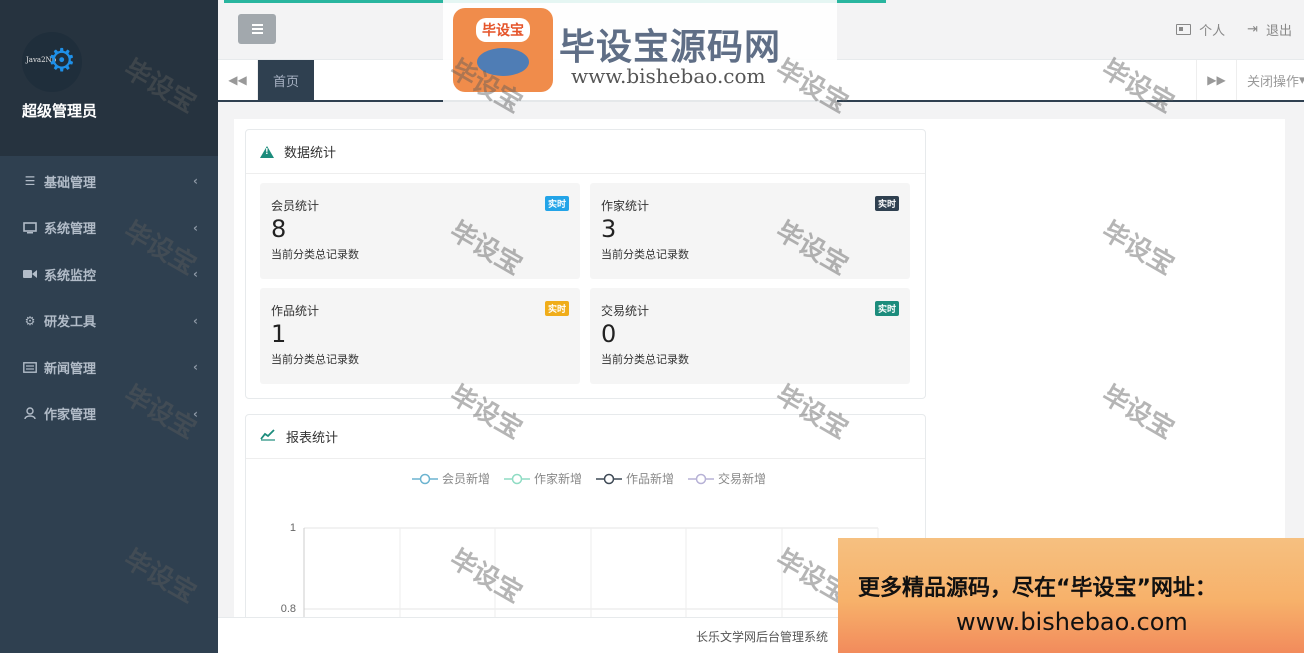 This screenshot has width=1304, height=653. What do you see at coordinates (238, 80) in the screenshot?
I see `tab-scroll-left-button: ◀◀` at bounding box center [238, 80].